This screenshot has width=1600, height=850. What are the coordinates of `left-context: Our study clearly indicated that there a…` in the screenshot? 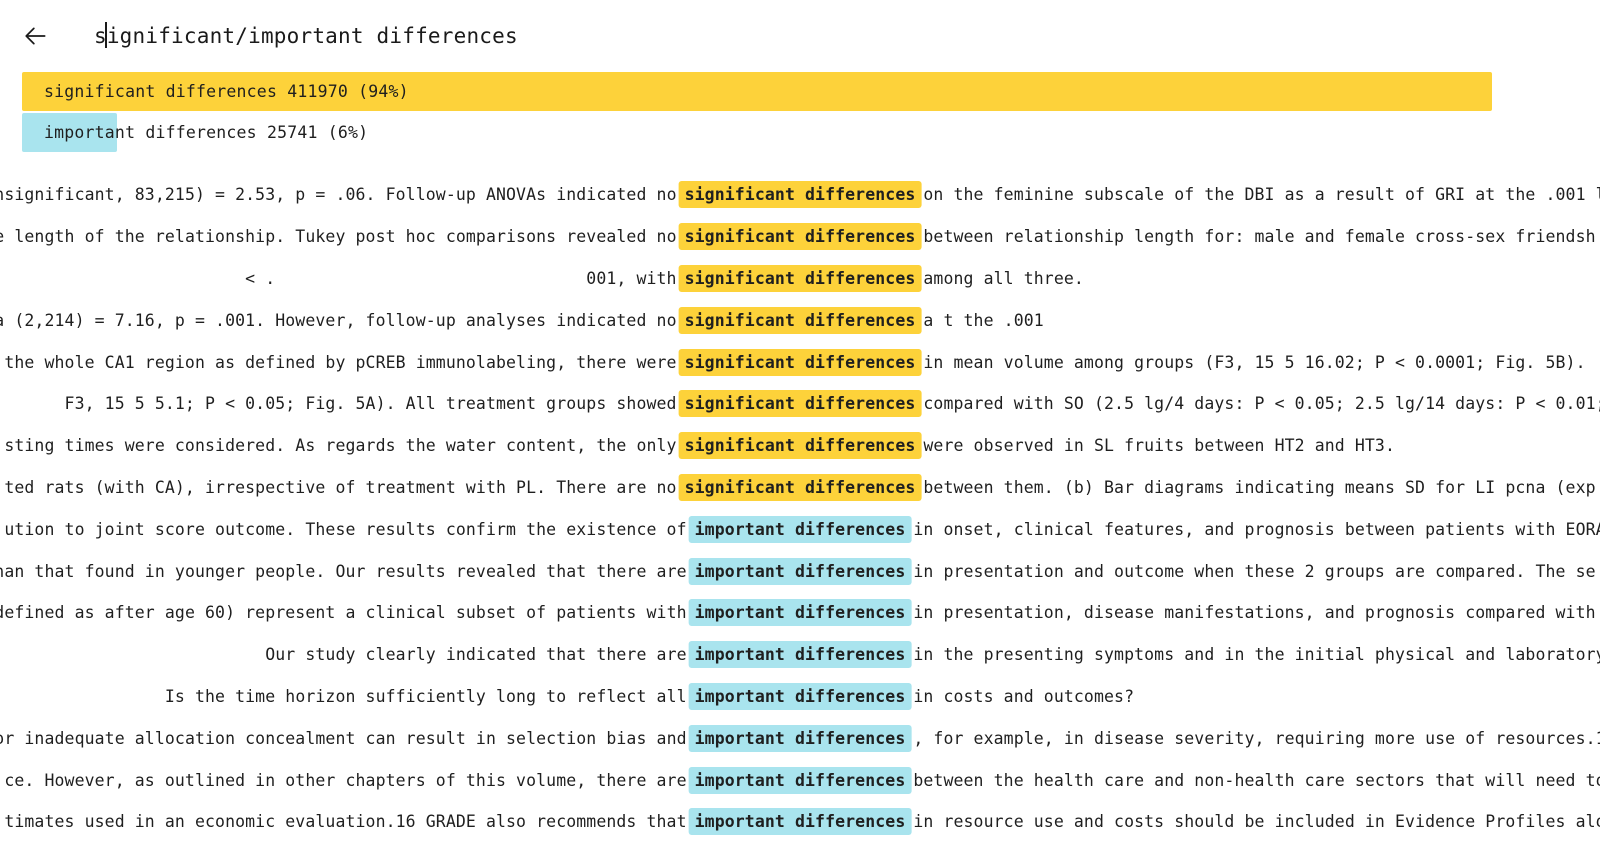 It's located at (476, 655).